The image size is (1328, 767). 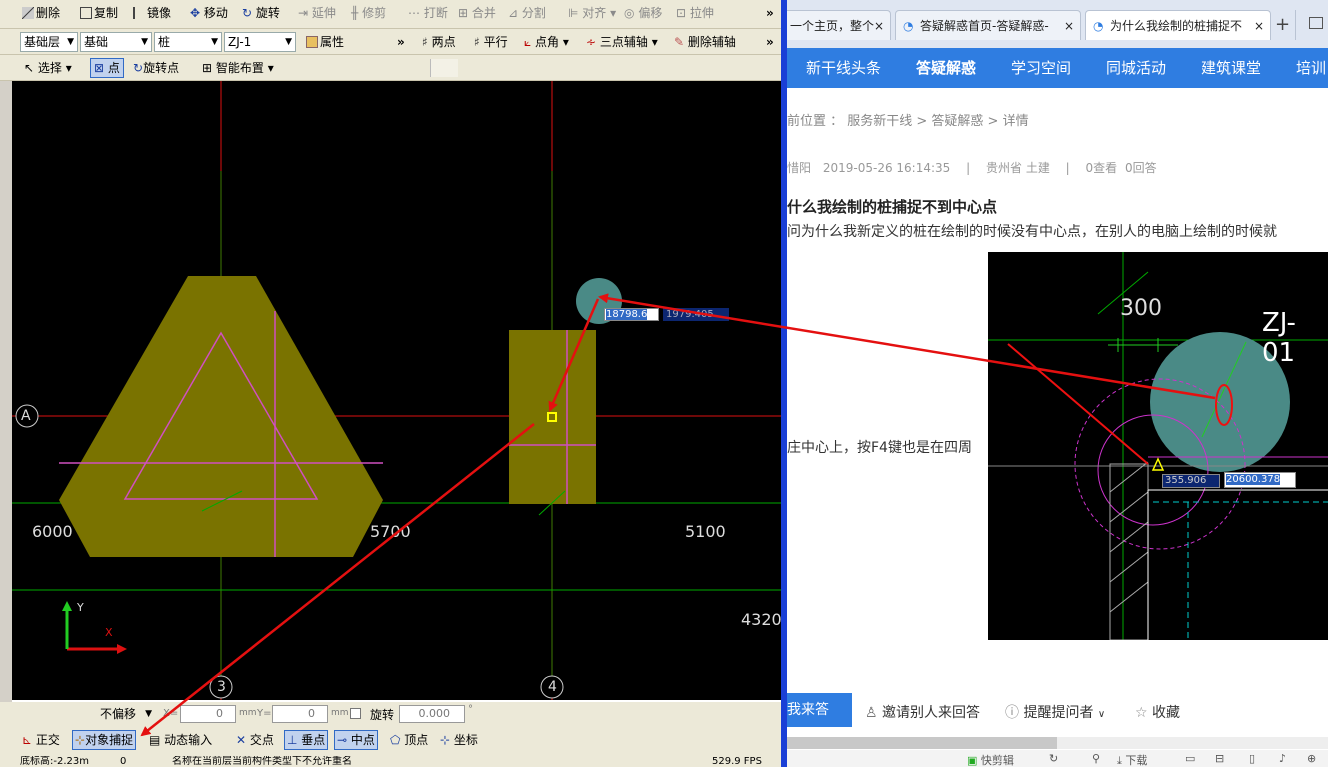 What do you see at coordinates (99, 68) in the screenshot?
I see `point-box-icon: ⊠` at bounding box center [99, 68].